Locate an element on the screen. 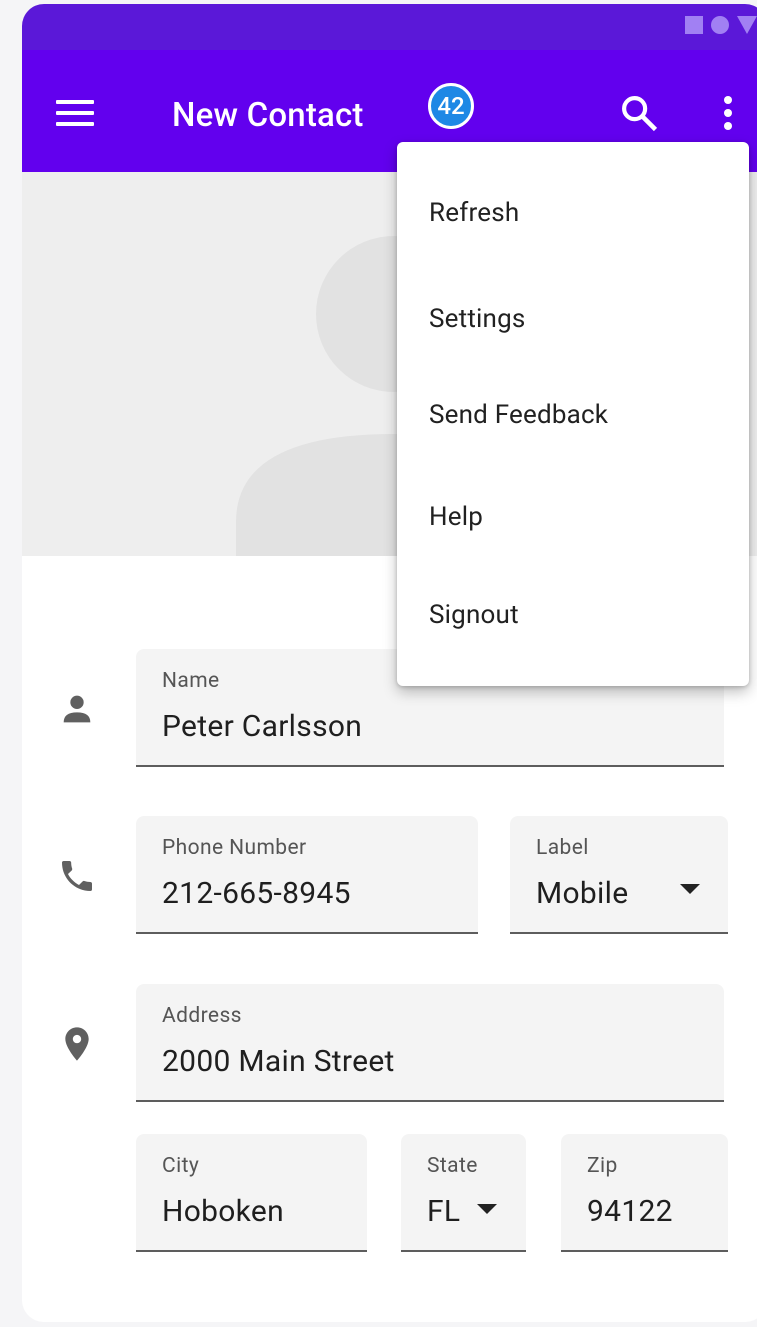  zip-label: Zip is located at coordinates (602, 1166).